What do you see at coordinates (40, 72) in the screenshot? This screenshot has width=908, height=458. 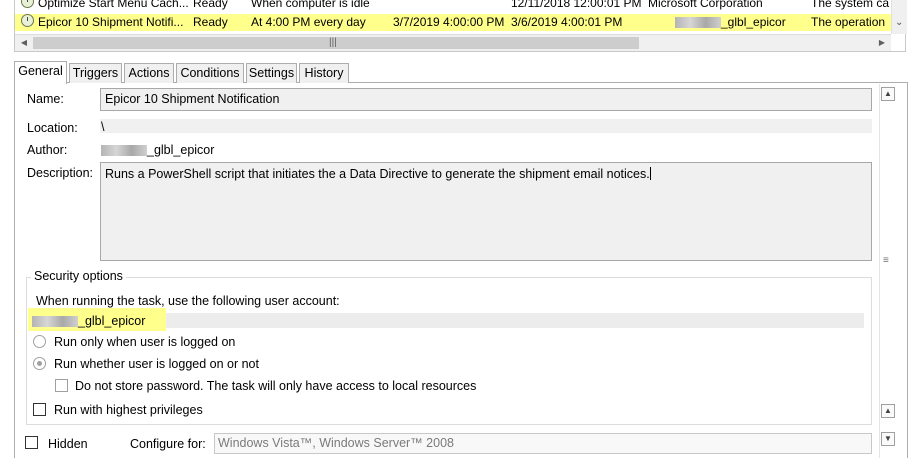 I see `tab-general: General` at bounding box center [40, 72].